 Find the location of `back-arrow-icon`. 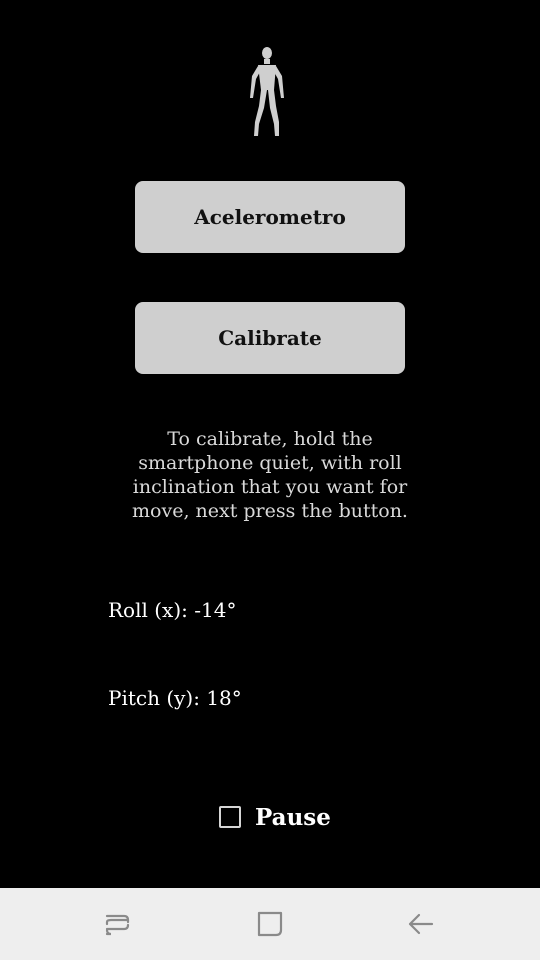

back-arrow-icon is located at coordinates (421, 924).